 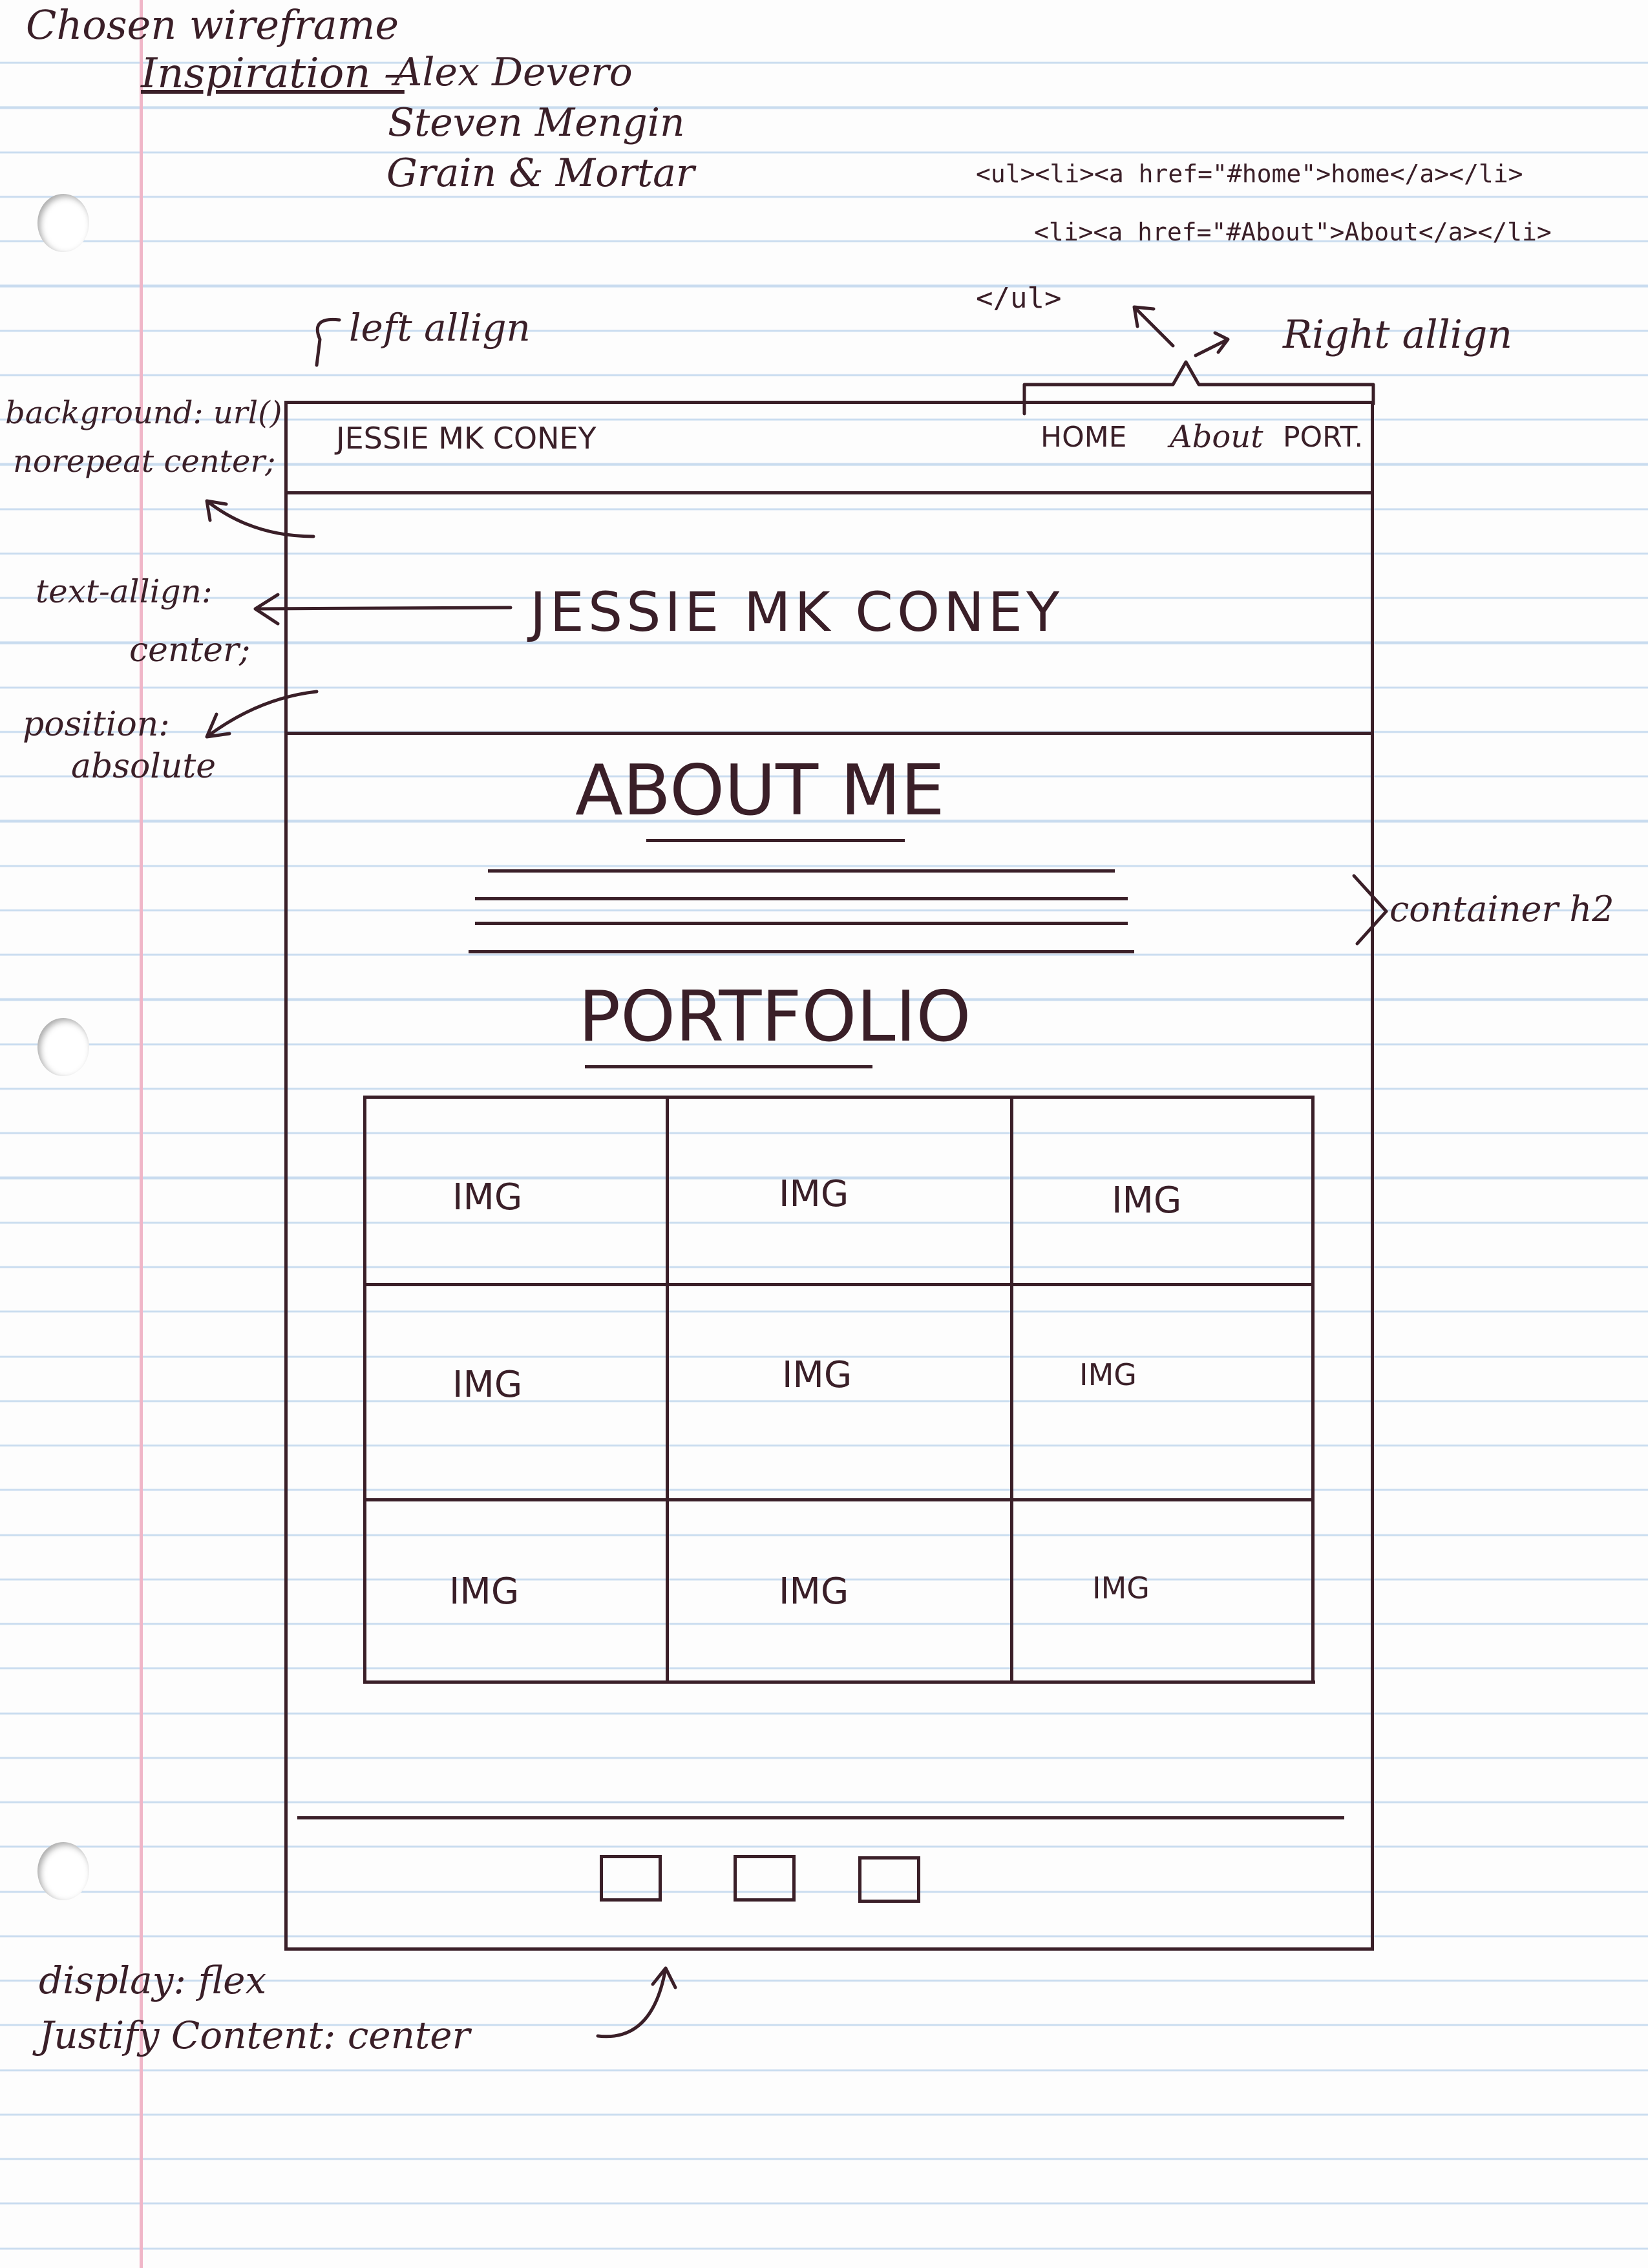 I want to click on position-arrow, so click(x=262, y=714).